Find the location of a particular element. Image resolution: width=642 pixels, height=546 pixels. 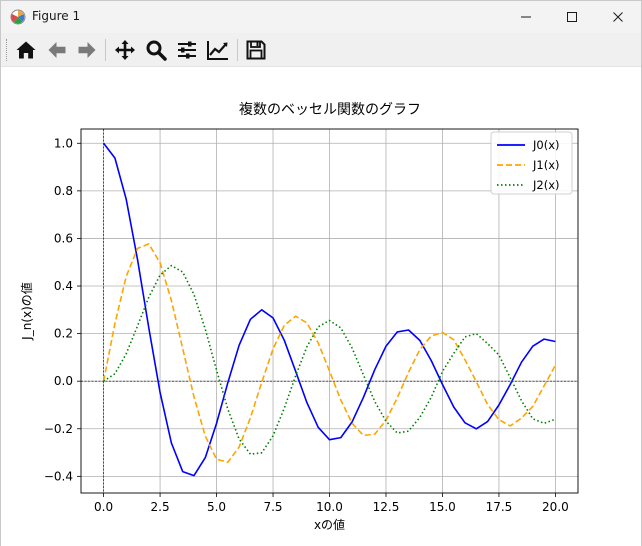

minimize-icon is located at coordinates (526, 17).